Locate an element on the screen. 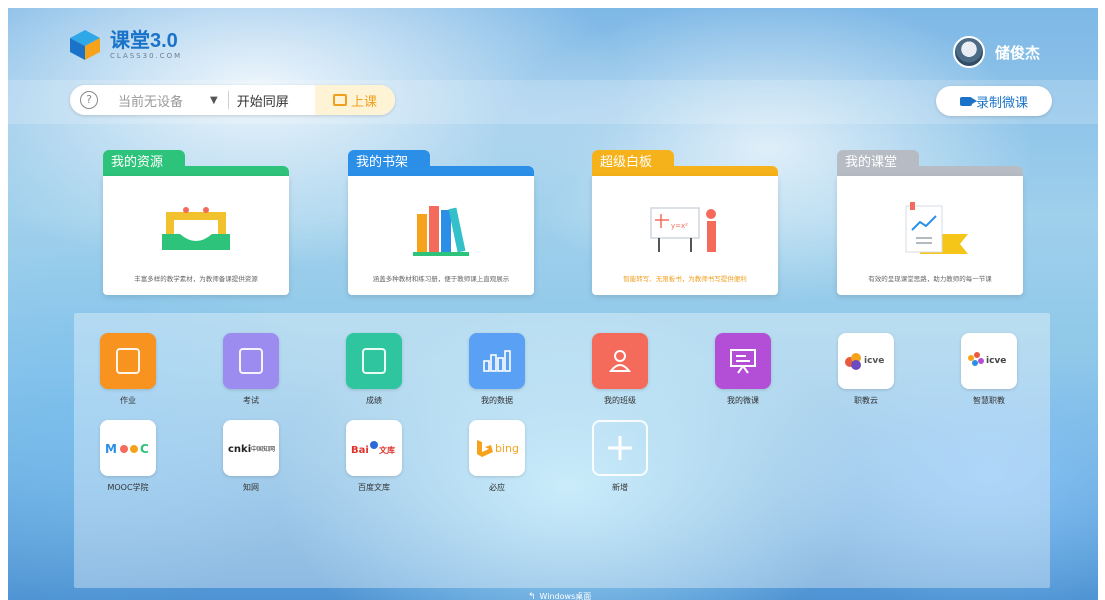  classroom-notes-icon is located at coordinates (936, 228).